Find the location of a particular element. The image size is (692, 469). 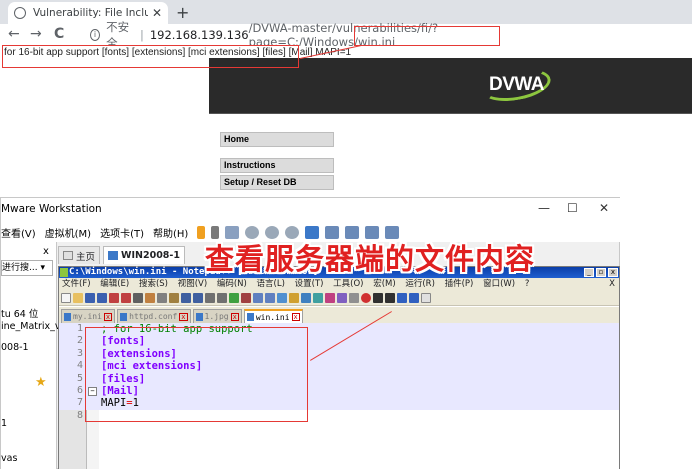

copy-icon is located at coordinates (162, 297).